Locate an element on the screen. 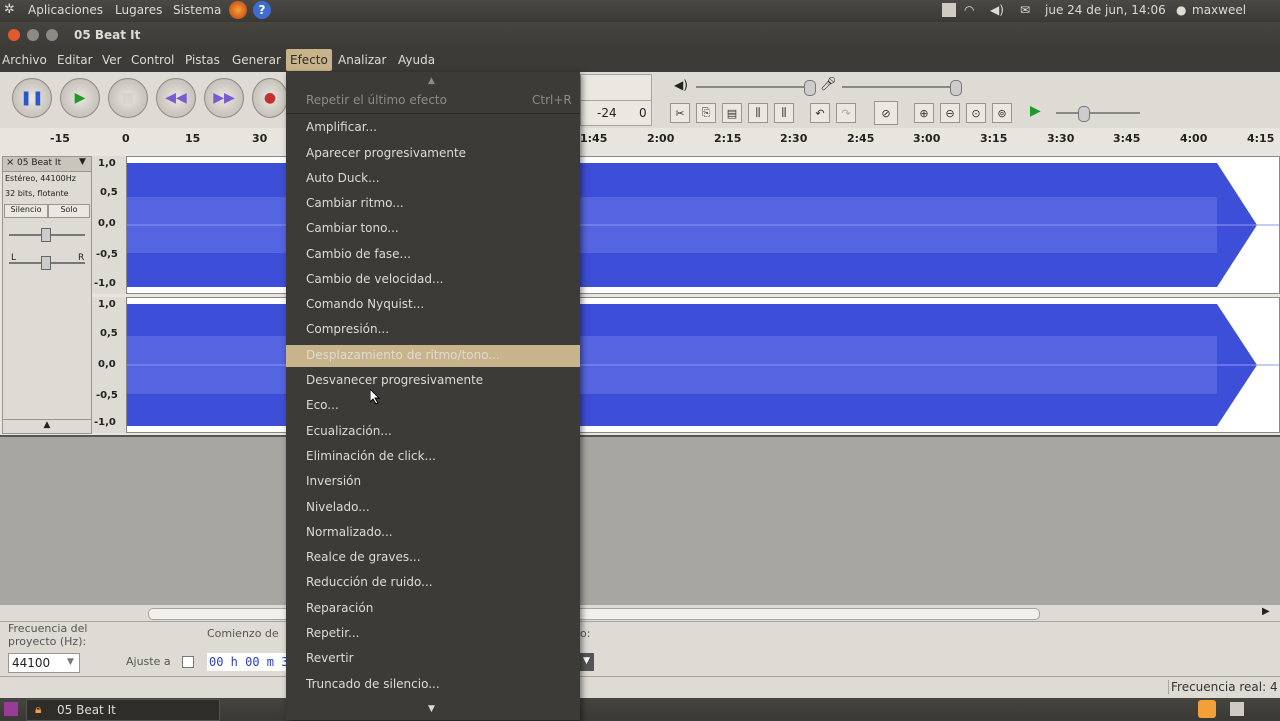 The image size is (1280, 721). scroll-up-icon: ▲ is located at coordinates (431, 81).